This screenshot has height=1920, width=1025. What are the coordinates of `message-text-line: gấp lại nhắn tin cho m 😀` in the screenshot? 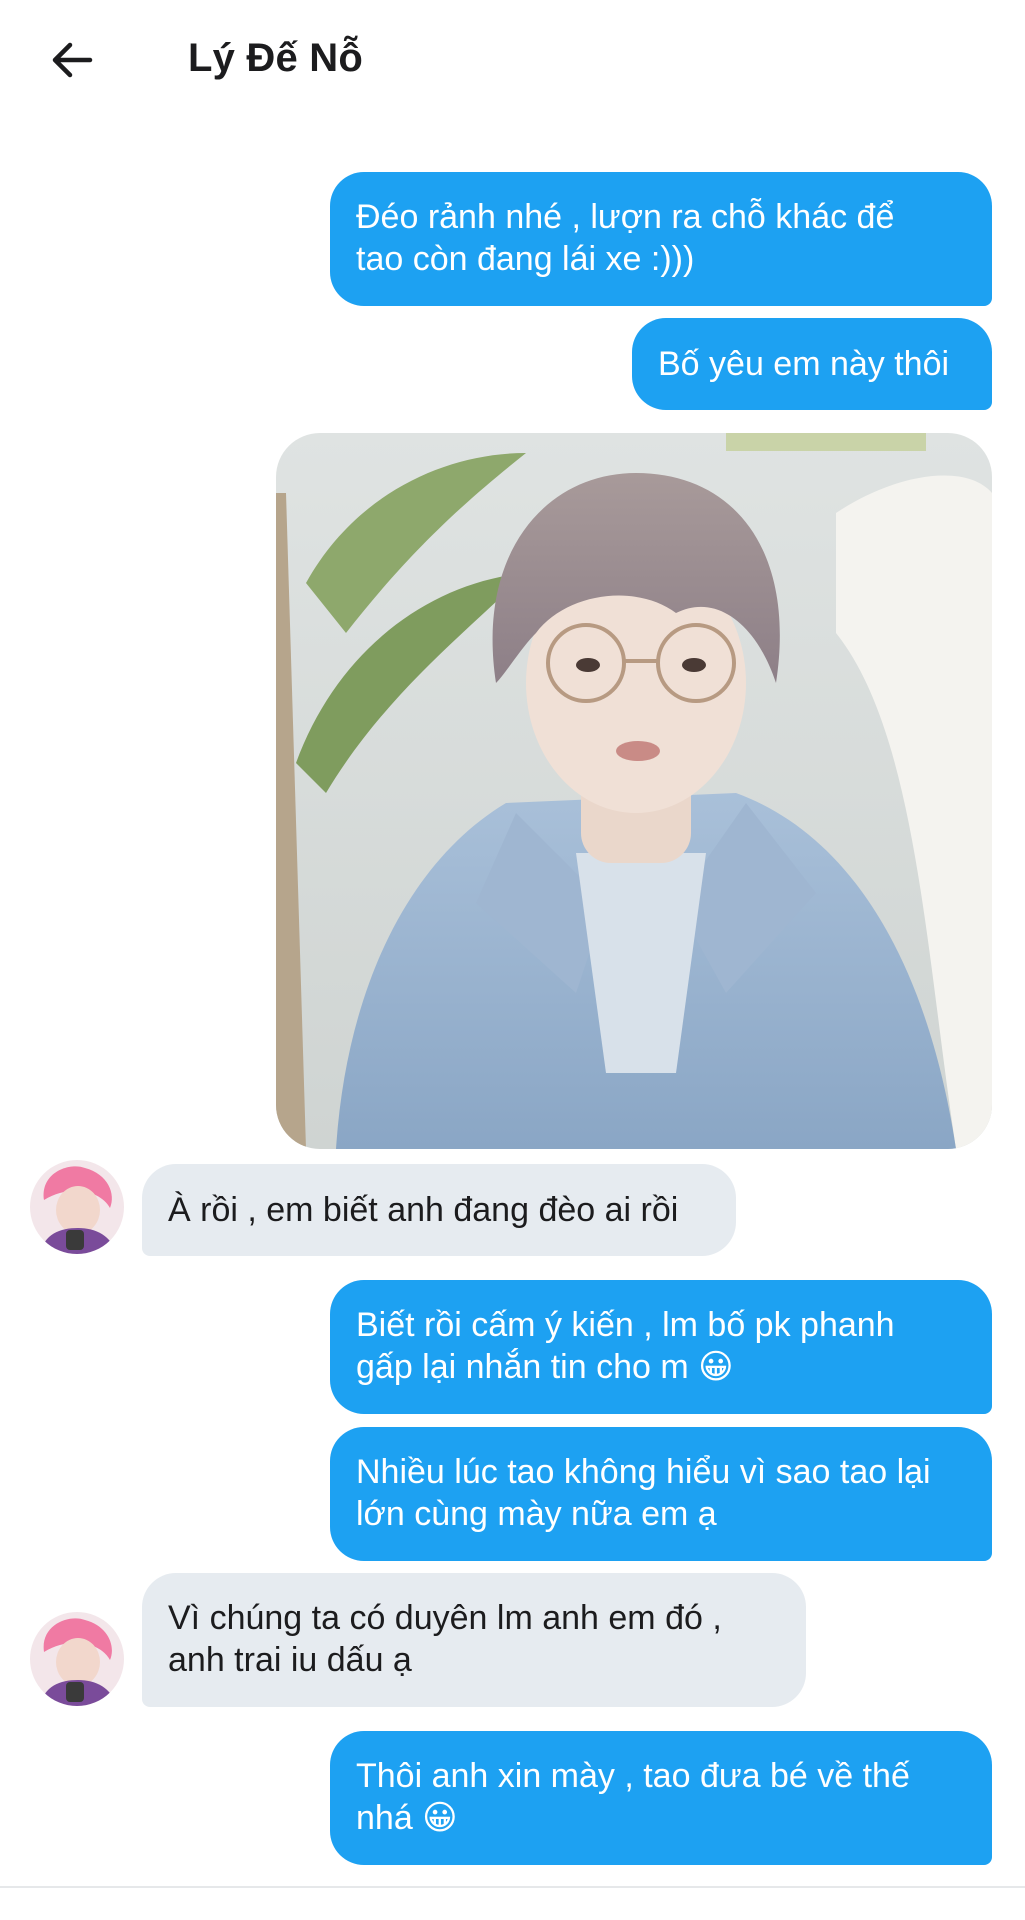 It's located at (545, 1367).